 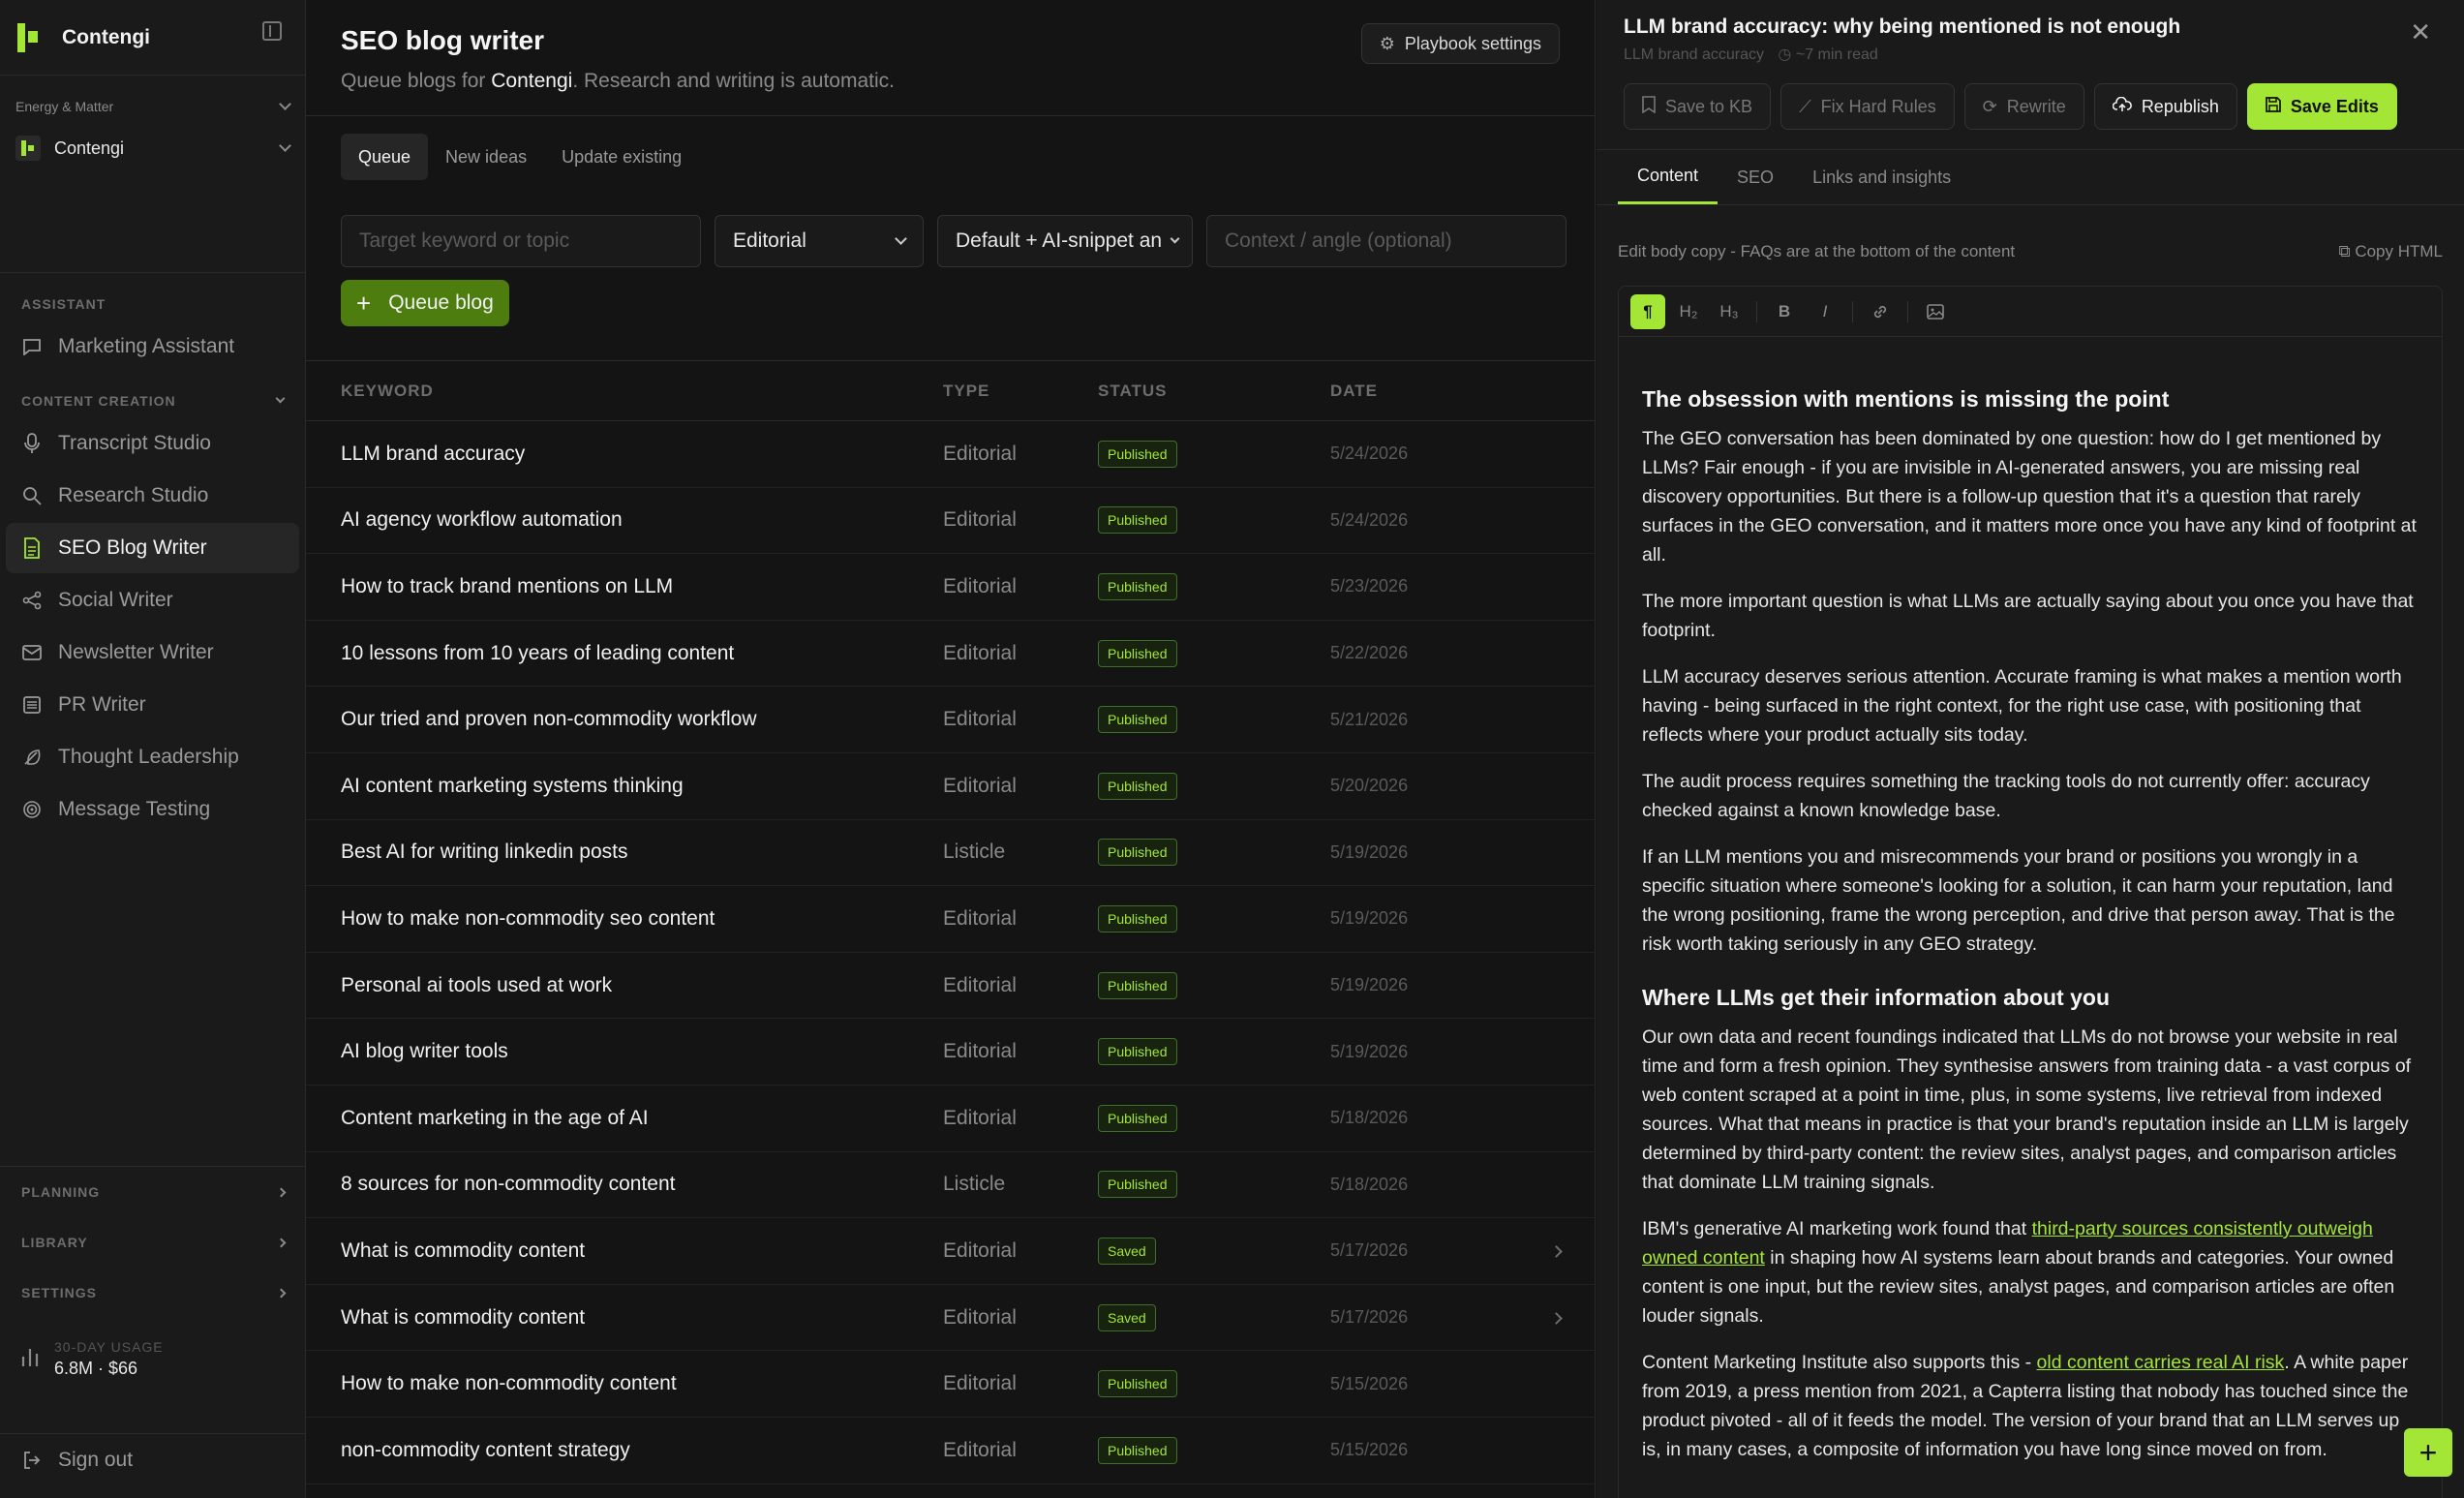 What do you see at coordinates (385, 157) in the screenshot?
I see `tab-queue: Queue` at bounding box center [385, 157].